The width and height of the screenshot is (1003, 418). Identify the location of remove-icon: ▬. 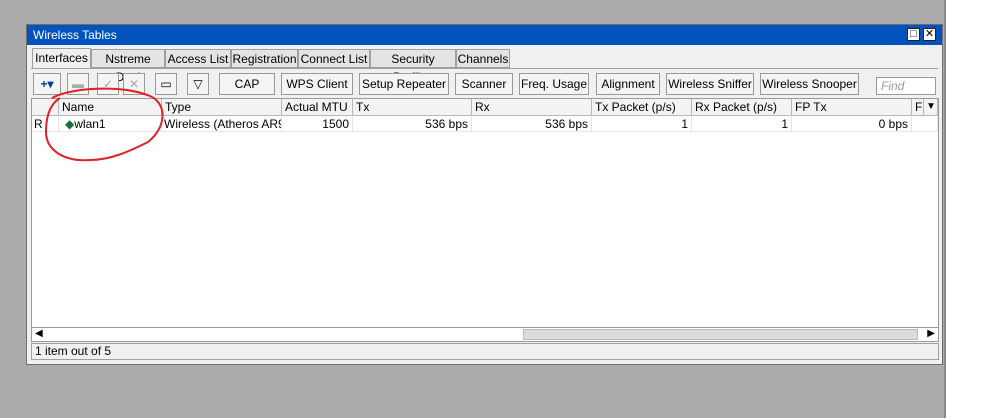
(78, 84).